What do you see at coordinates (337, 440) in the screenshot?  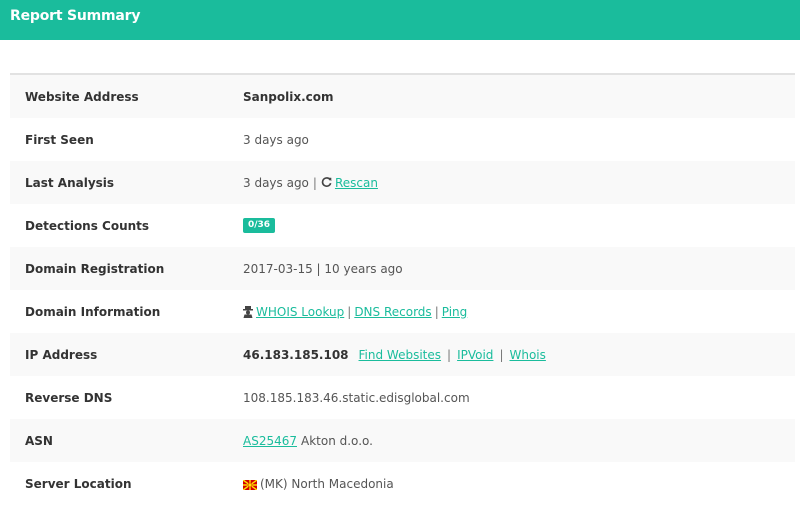 I see `asn-name: Akton d.o.o.` at bounding box center [337, 440].